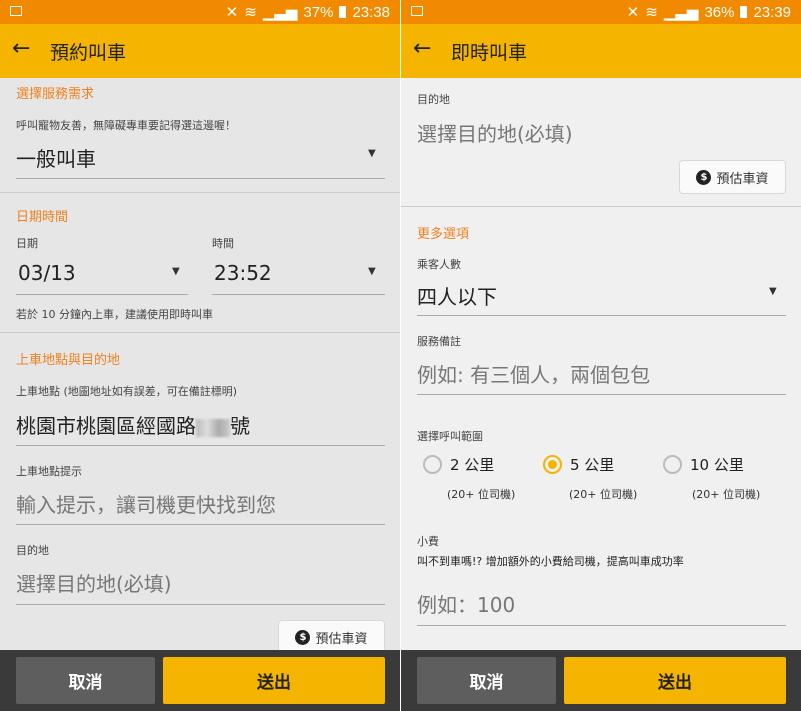 This screenshot has height=711, width=801. Describe the element at coordinates (49, 471) in the screenshot. I see `pickup-hint-label: 上車地點提示` at that location.